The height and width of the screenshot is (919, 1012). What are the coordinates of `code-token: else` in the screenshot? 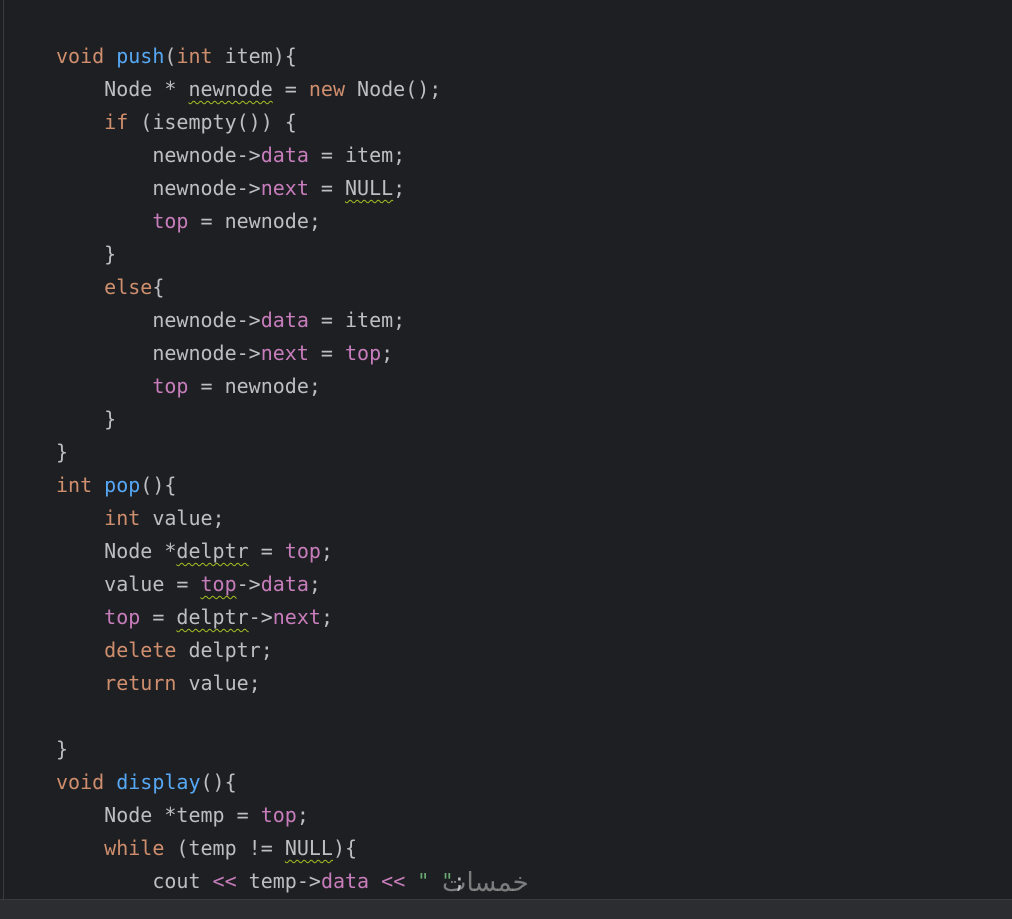 It's located at (128, 287).